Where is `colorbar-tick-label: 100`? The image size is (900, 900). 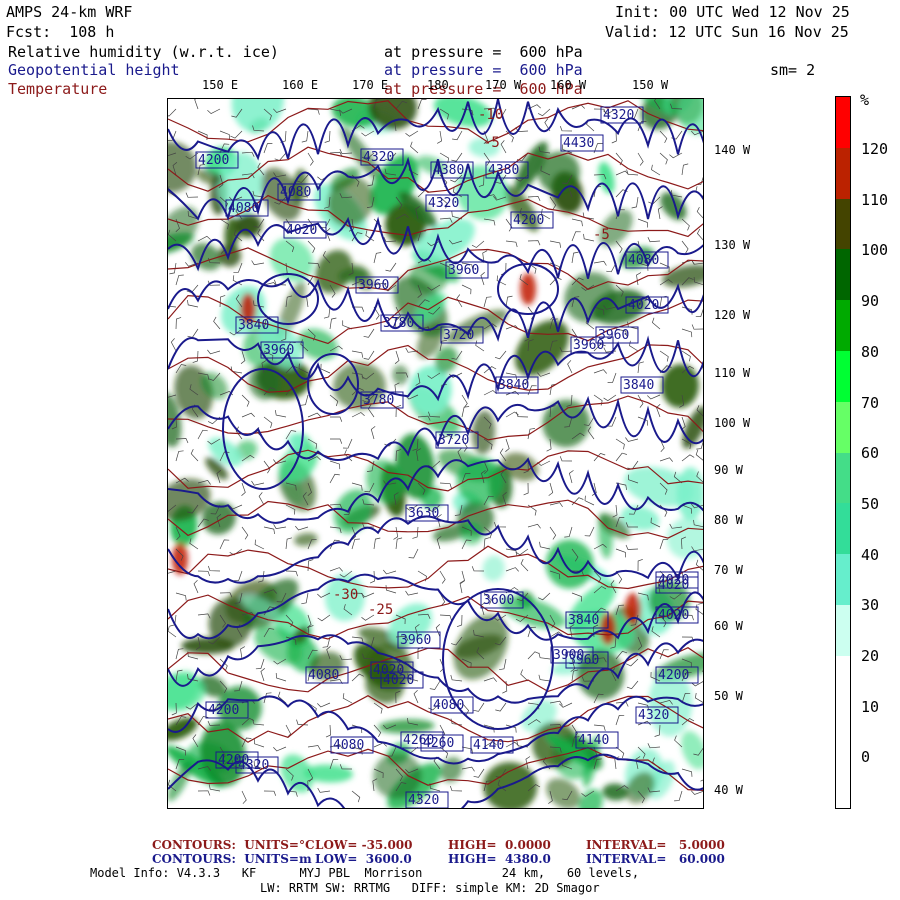
colorbar-tick-label: 100 is located at coordinates (875, 250).